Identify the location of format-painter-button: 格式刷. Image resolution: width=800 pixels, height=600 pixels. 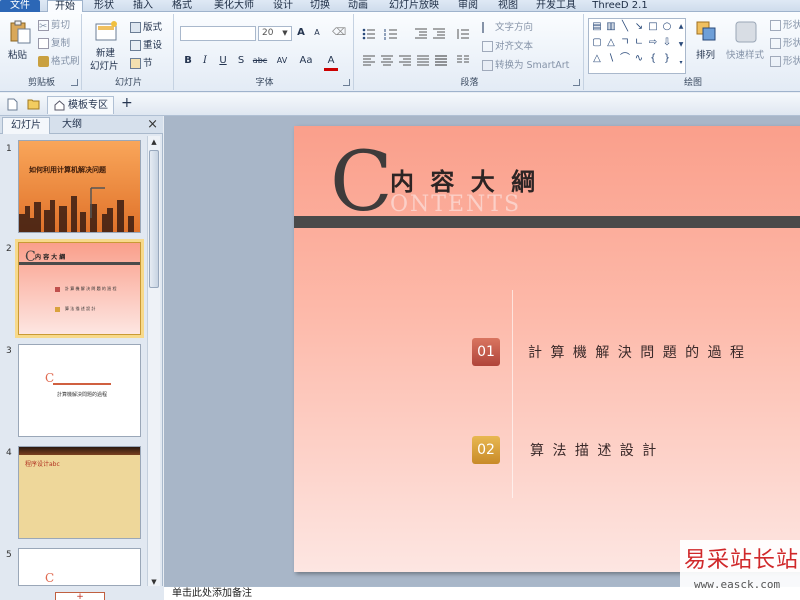
(59, 62).